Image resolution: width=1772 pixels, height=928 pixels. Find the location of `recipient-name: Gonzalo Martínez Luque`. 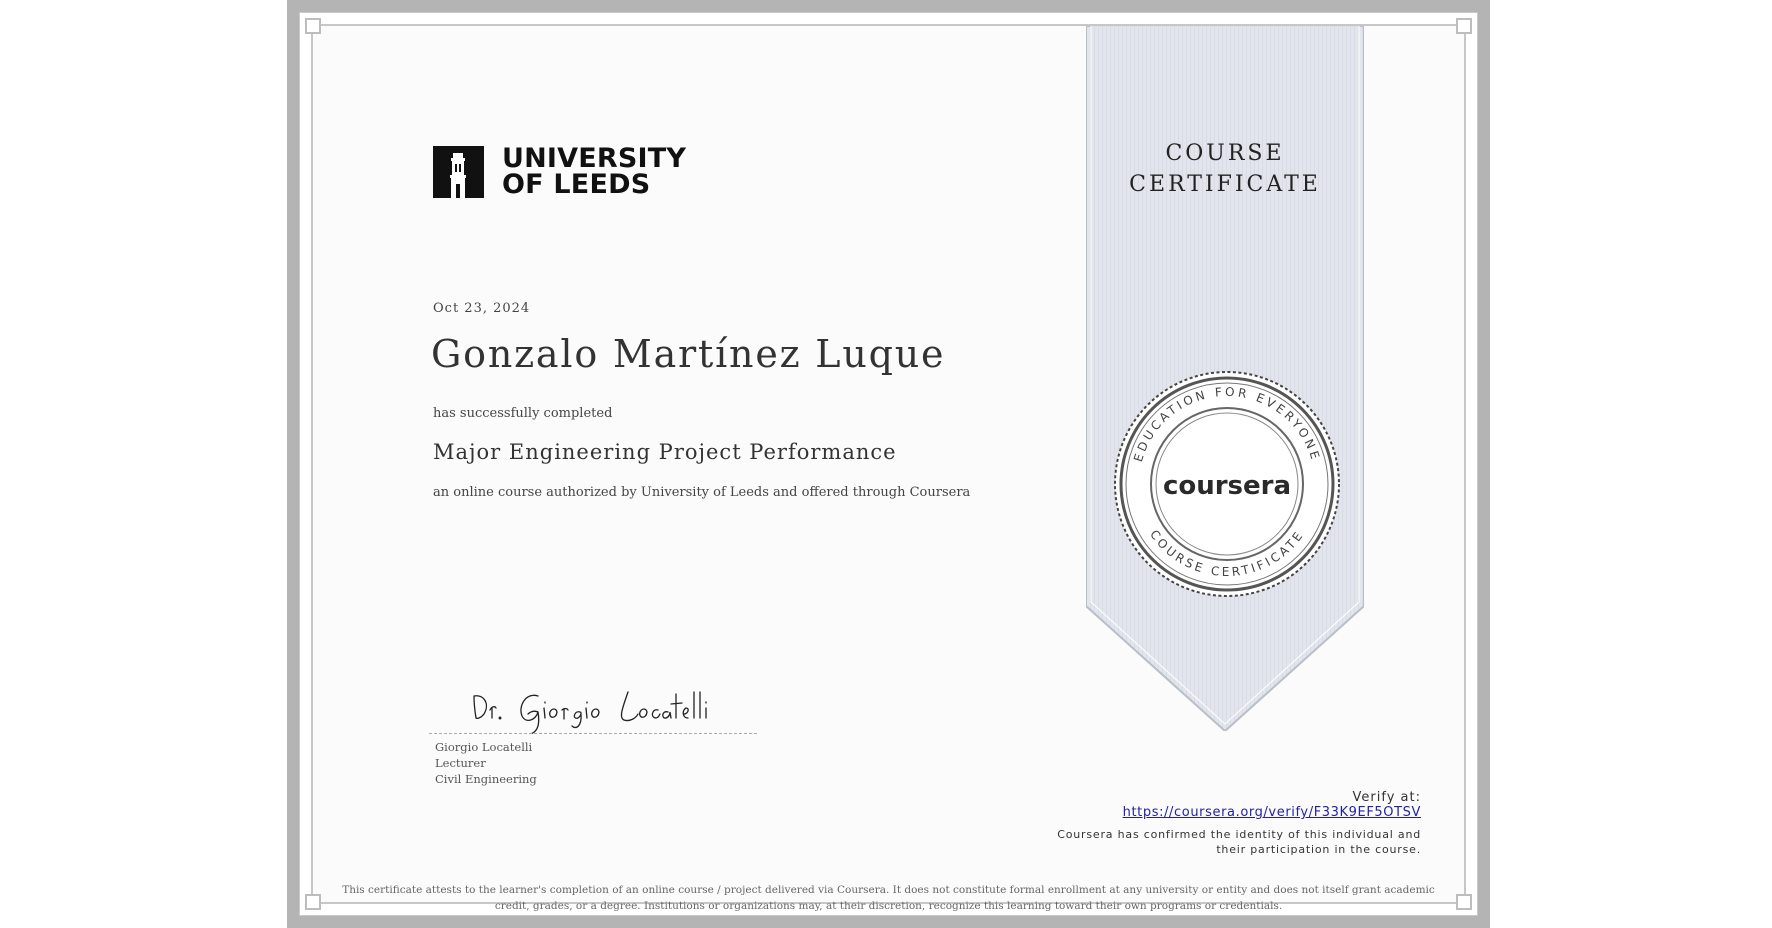

recipient-name: Gonzalo Martínez Luque is located at coordinates (688, 354).